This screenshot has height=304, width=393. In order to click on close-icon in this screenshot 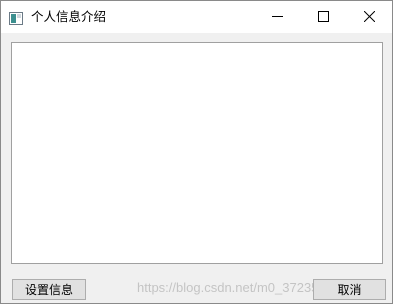, I will do `click(369, 16)`.